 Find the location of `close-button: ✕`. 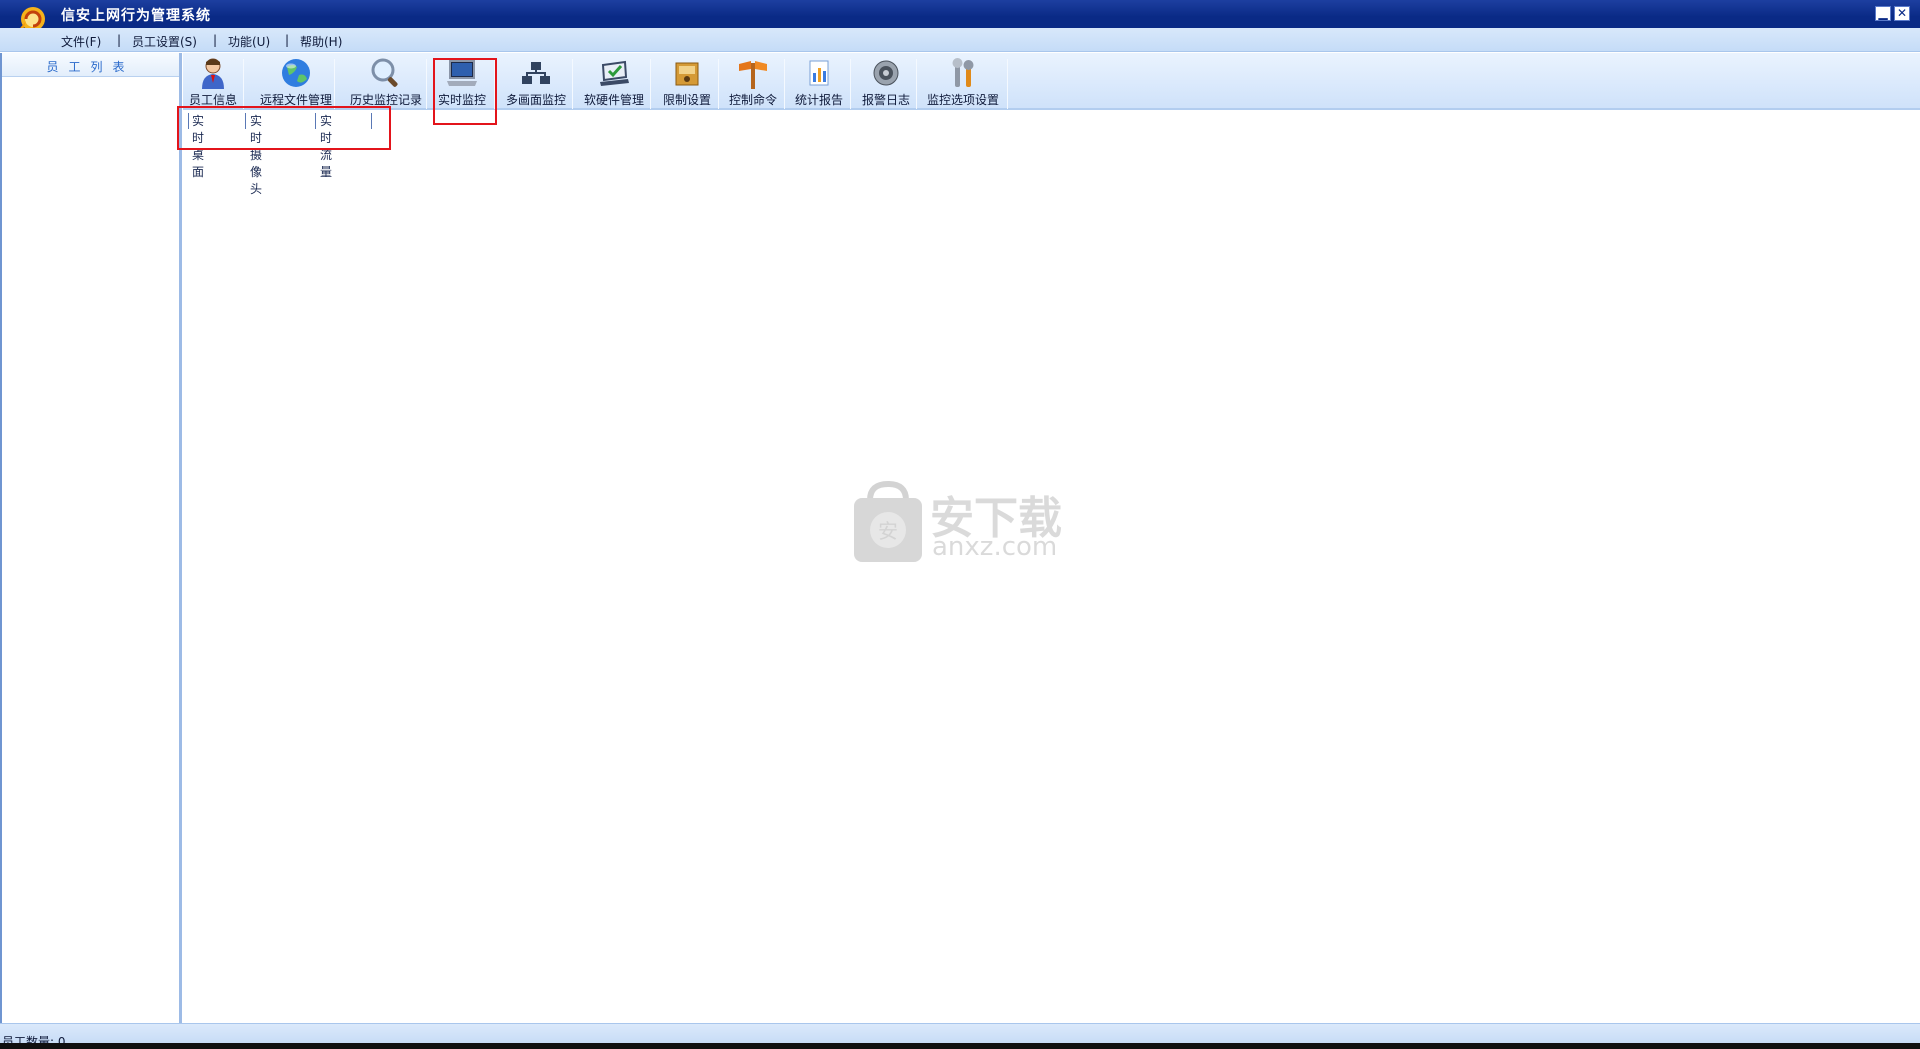

close-button: ✕ is located at coordinates (1902, 13).